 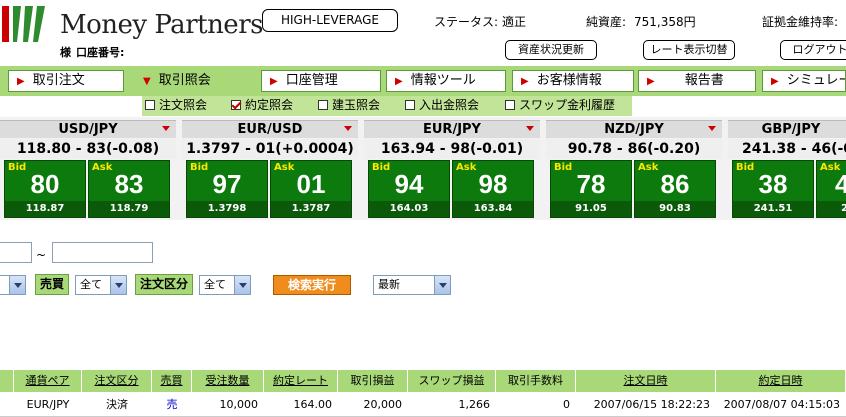 What do you see at coordinates (312, 285) in the screenshot?
I see `search-execute-button: 検索実行` at bounding box center [312, 285].